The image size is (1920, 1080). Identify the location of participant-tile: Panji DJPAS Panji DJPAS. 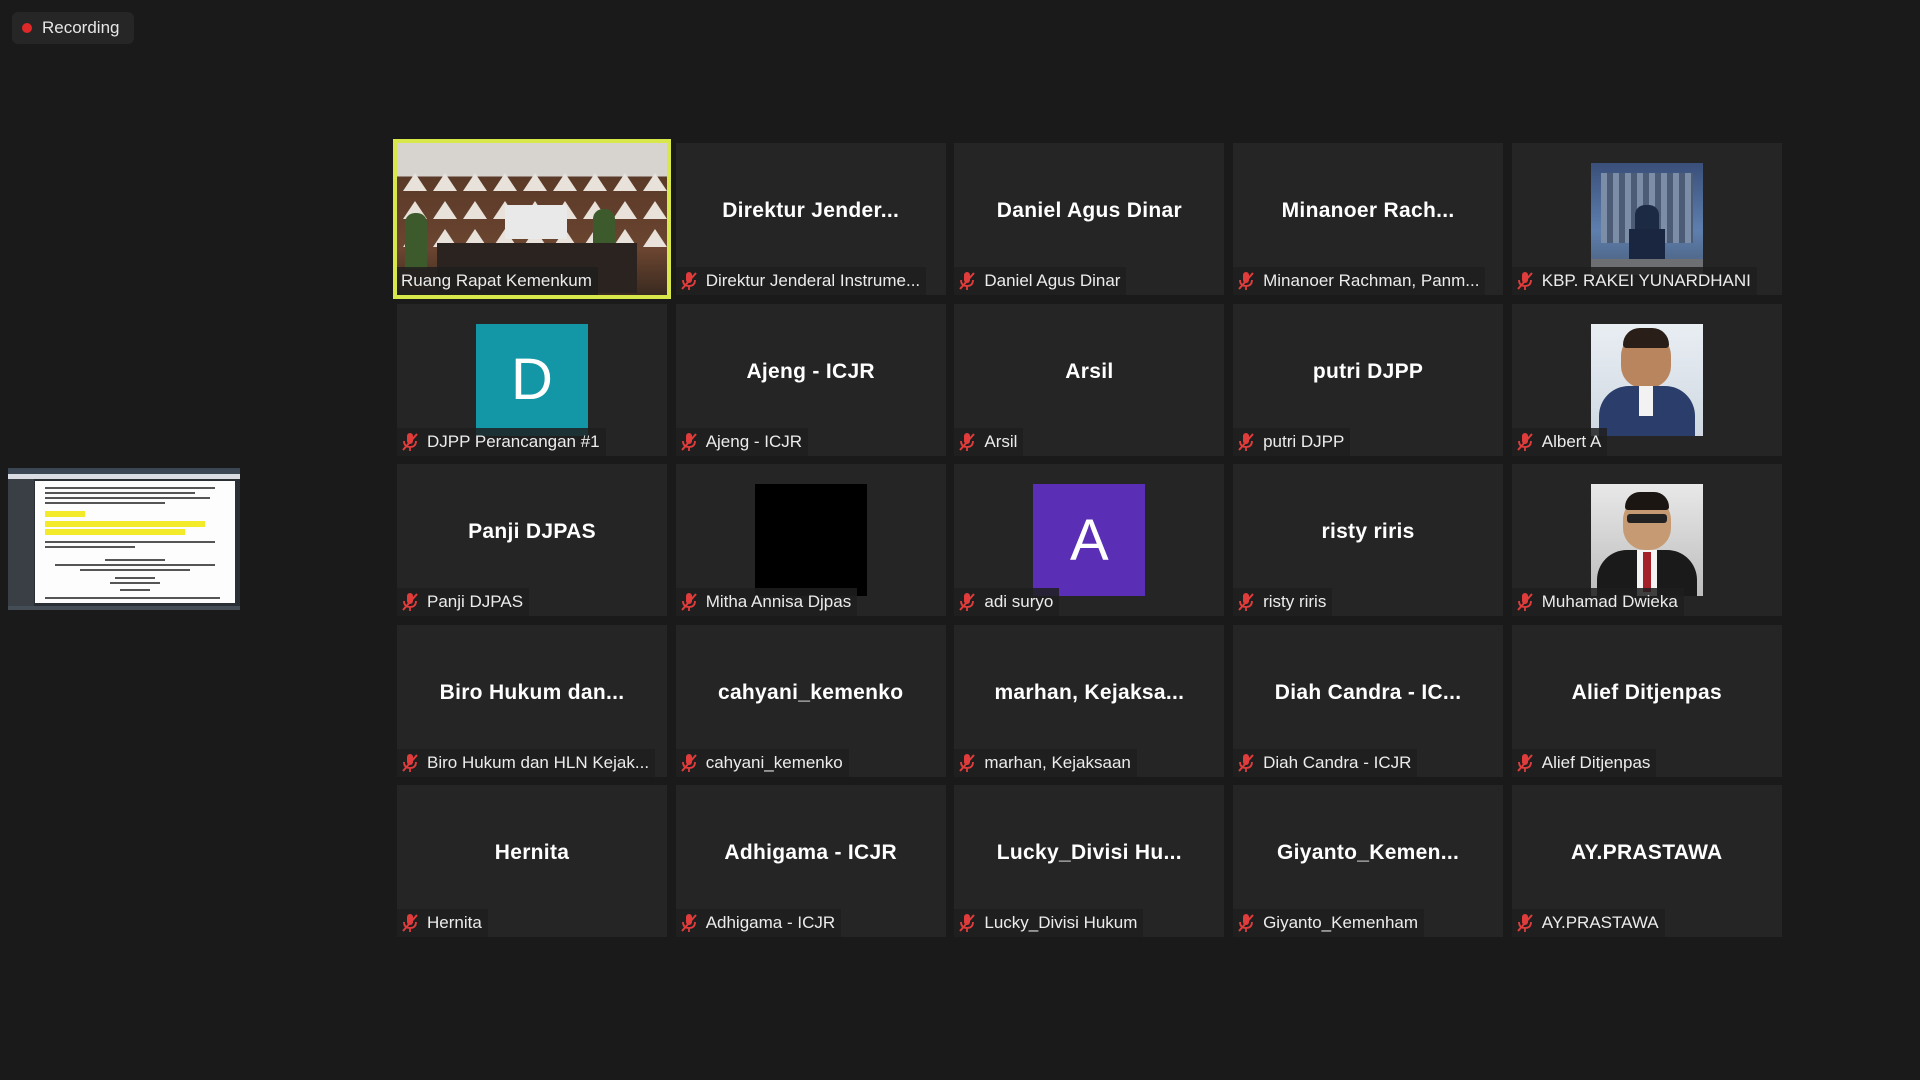
(532, 540).